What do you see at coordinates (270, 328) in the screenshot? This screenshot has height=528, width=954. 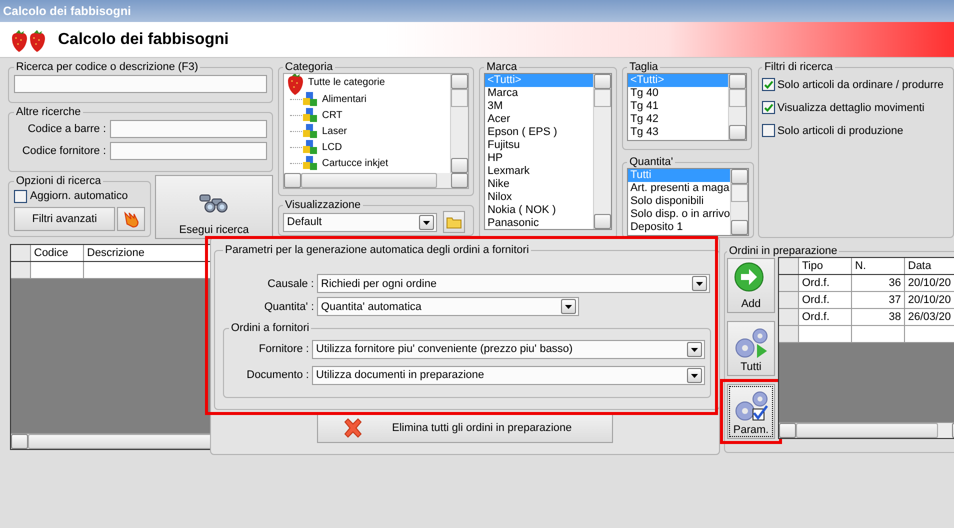 I see `group-title: Ordini a fornitori` at bounding box center [270, 328].